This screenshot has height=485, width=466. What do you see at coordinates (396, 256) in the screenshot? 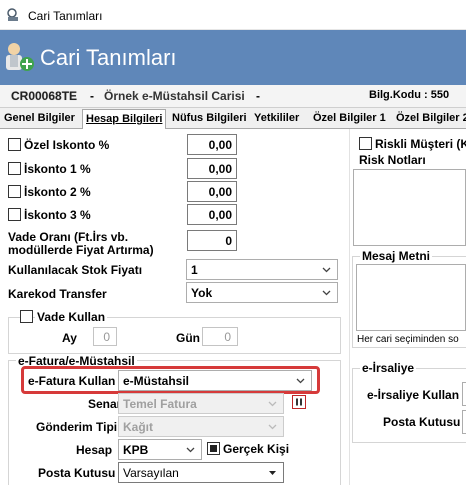
I see `mesaj-metni-label: Mesaj Metni` at bounding box center [396, 256].